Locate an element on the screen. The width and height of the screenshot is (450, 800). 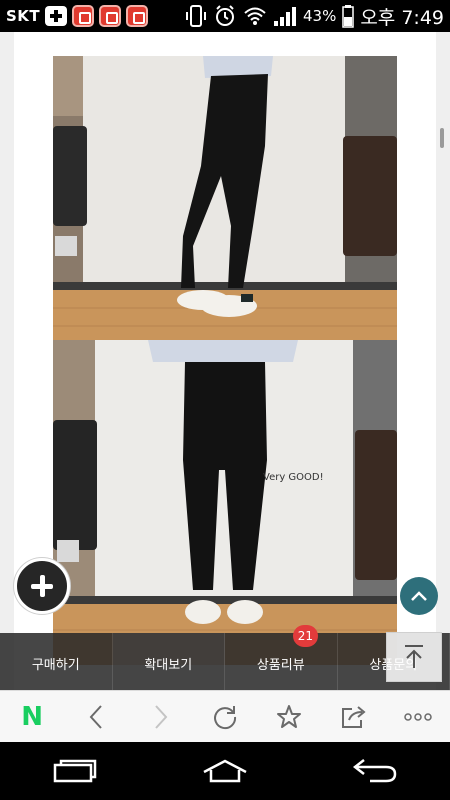
review-count-badge: 21 is located at coordinates (305, 636).